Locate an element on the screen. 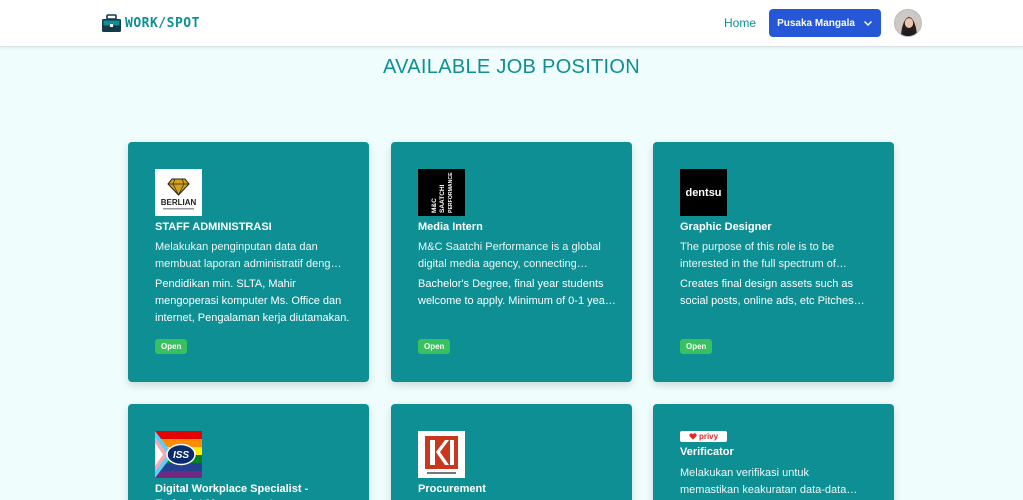 The image size is (1023, 500). company-logo: BERLIAN is located at coordinates (178, 192).